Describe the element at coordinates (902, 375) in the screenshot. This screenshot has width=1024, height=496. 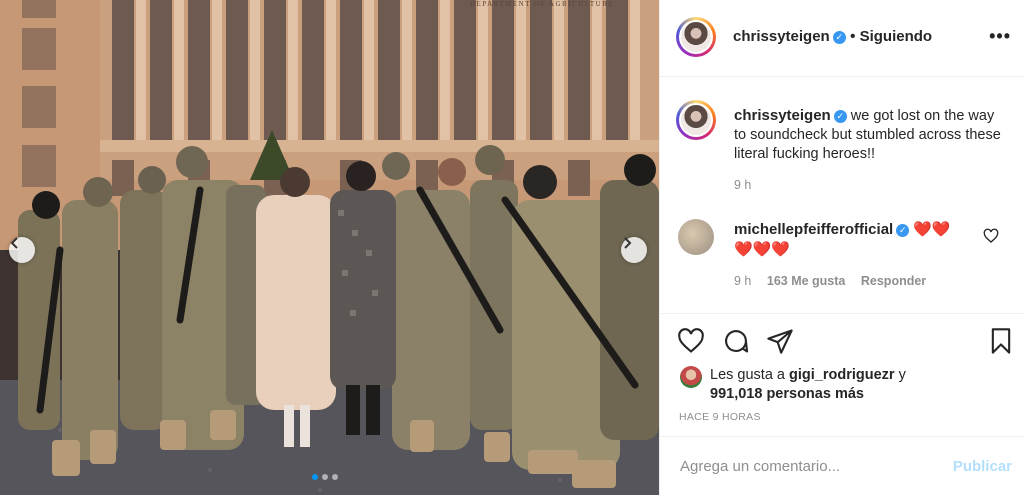
I see `likes-conjunction: y` at that location.